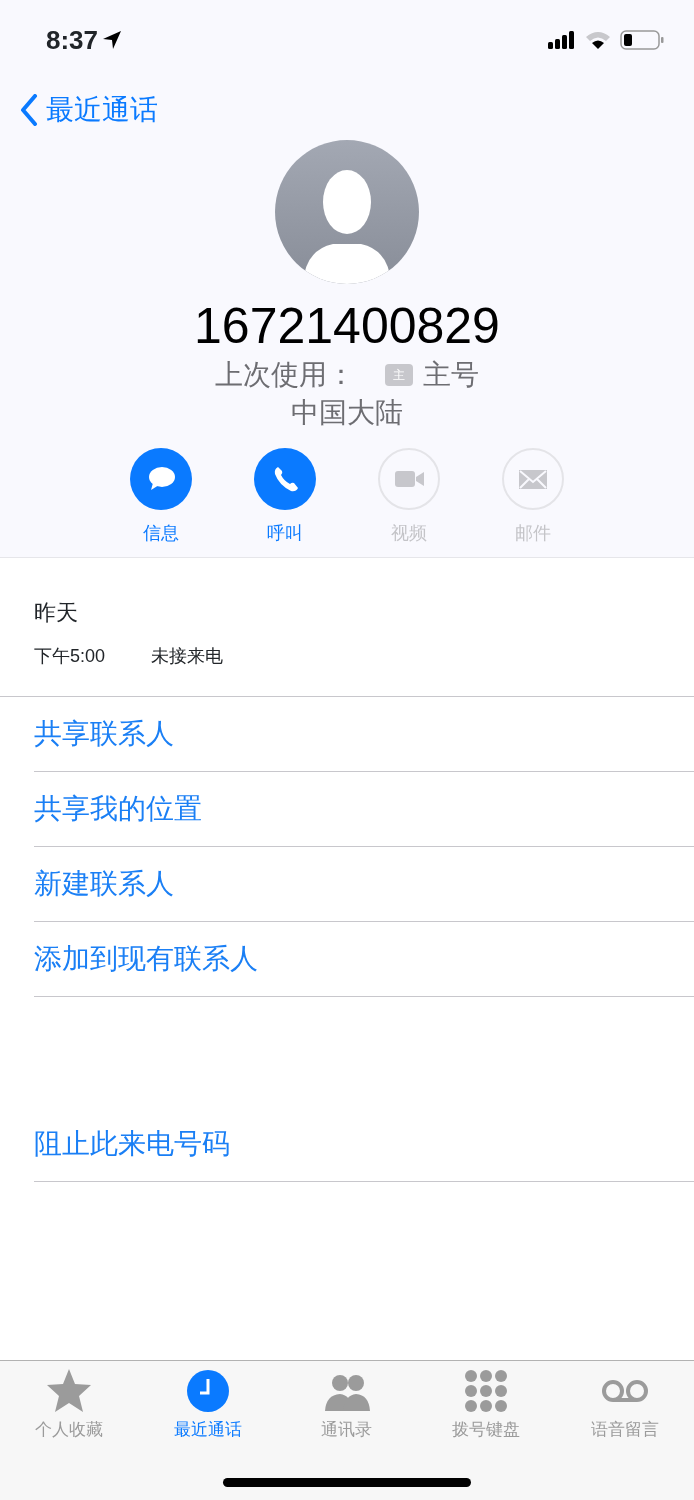 Image resolution: width=694 pixels, height=1500 pixels. I want to click on sim-line-label: 主号, so click(451, 374).